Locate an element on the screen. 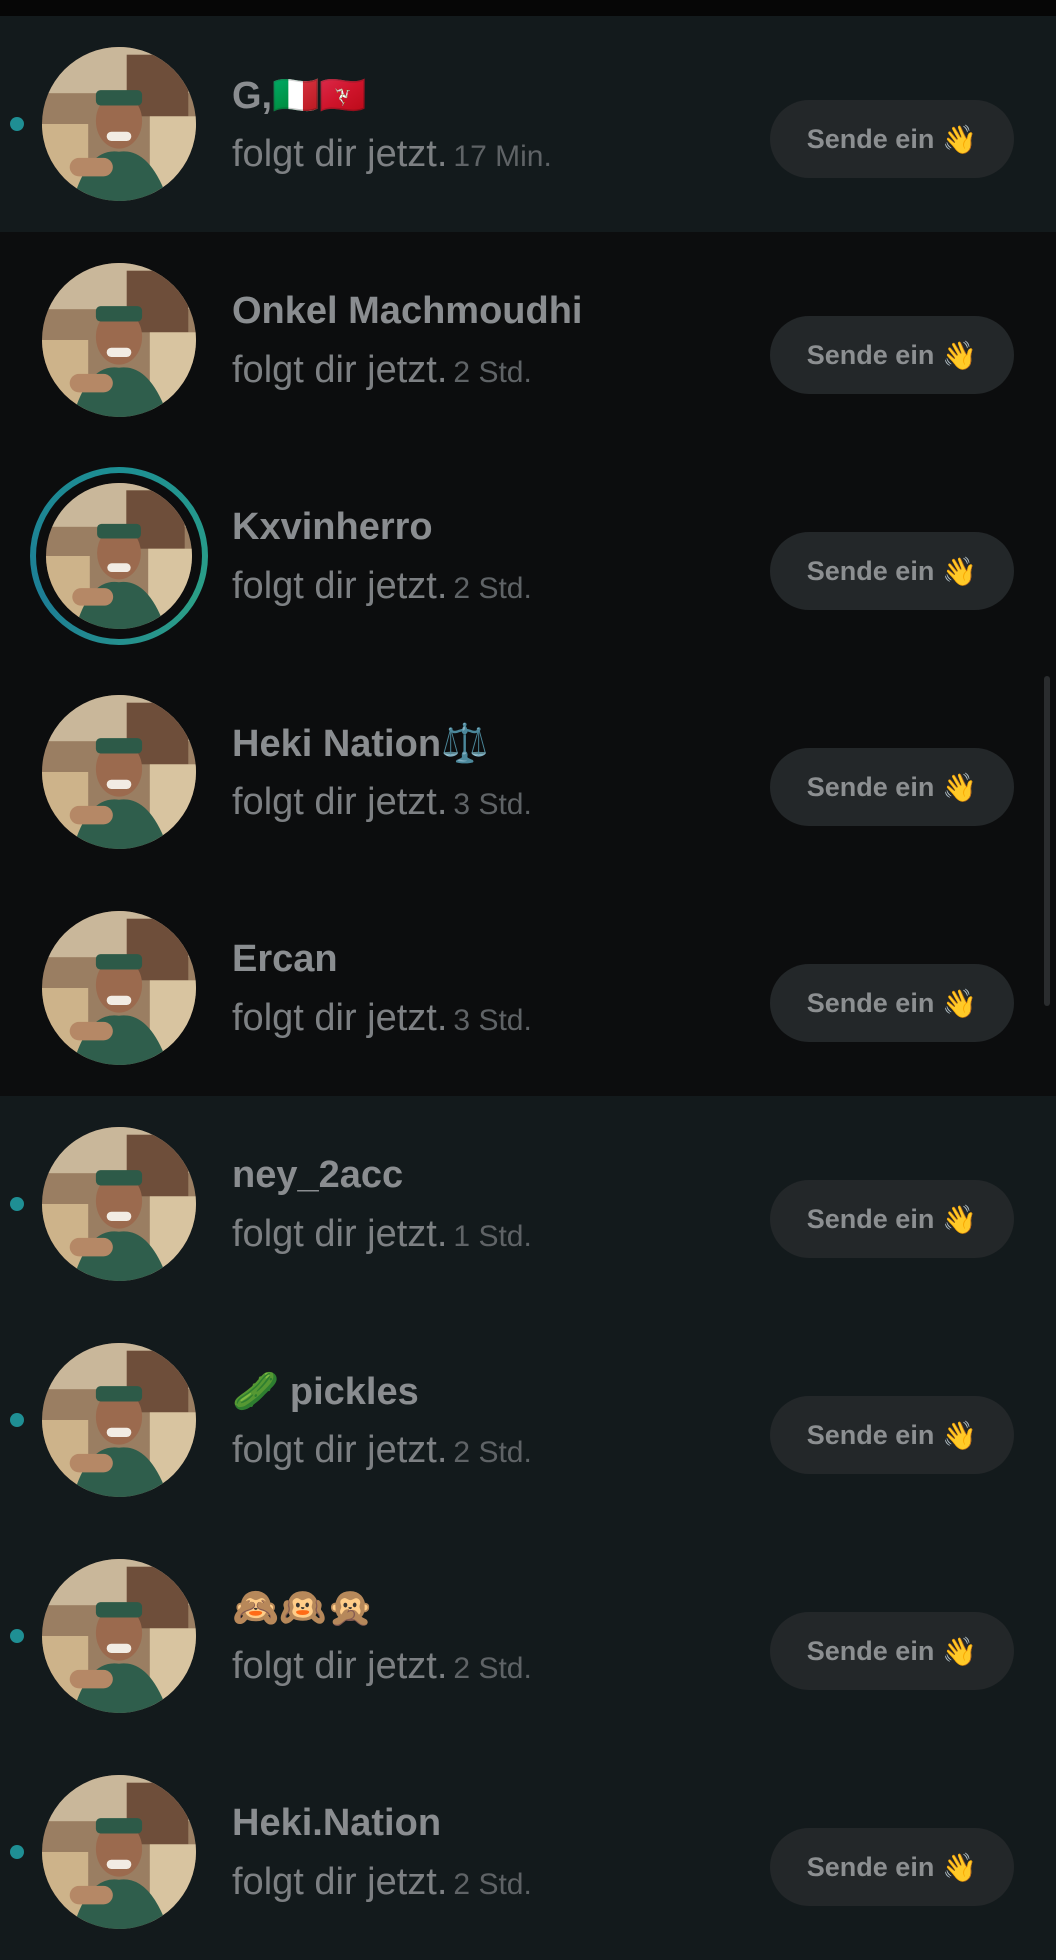 The width and height of the screenshot is (1056, 1960). scrollbar is located at coordinates (1047, 841).